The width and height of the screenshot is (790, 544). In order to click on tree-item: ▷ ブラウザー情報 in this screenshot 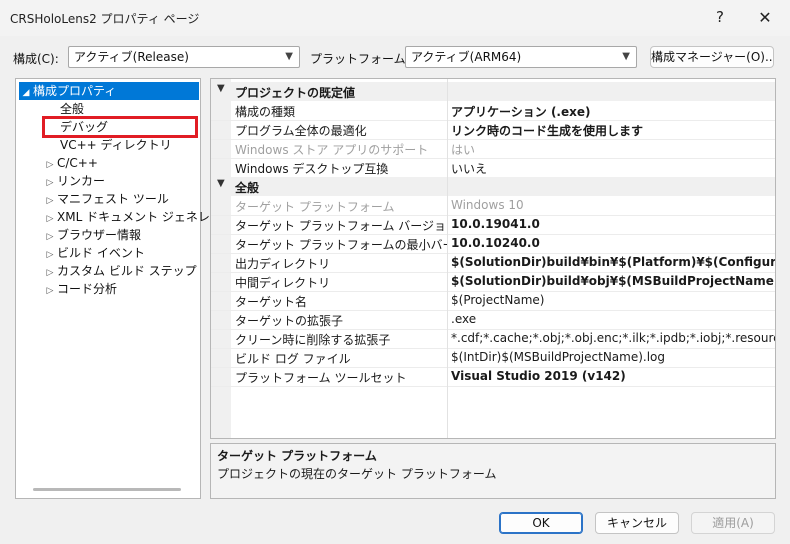, I will do `click(92, 235)`.